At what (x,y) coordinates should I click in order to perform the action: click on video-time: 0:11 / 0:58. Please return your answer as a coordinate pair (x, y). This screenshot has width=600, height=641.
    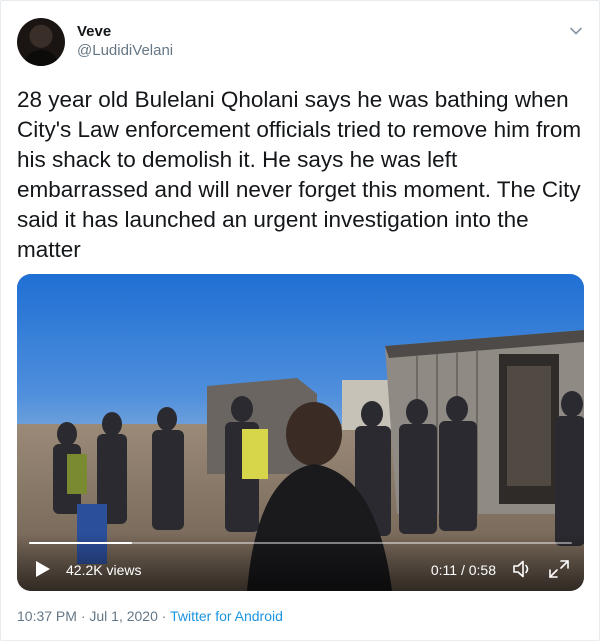
    Looking at the image, I should click on (463, 570).